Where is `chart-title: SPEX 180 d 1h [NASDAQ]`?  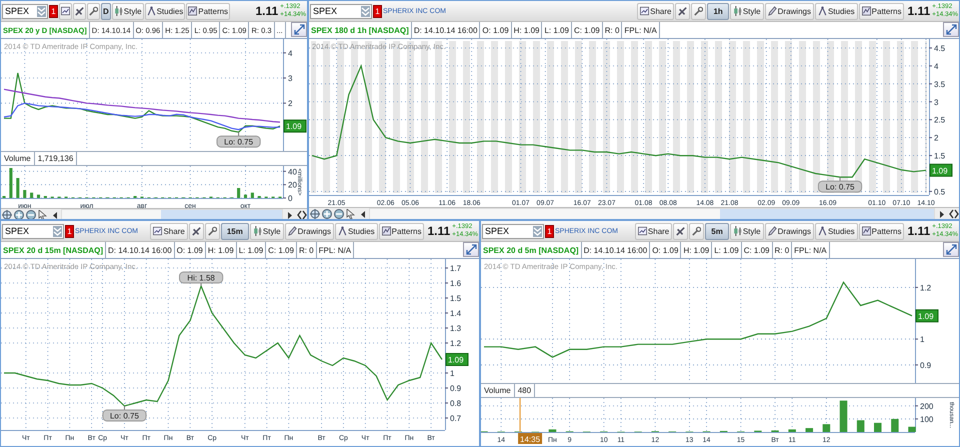 chart-title: SPEX 180 d 1h [NASDAQ] is located at coordinates (360, 30).